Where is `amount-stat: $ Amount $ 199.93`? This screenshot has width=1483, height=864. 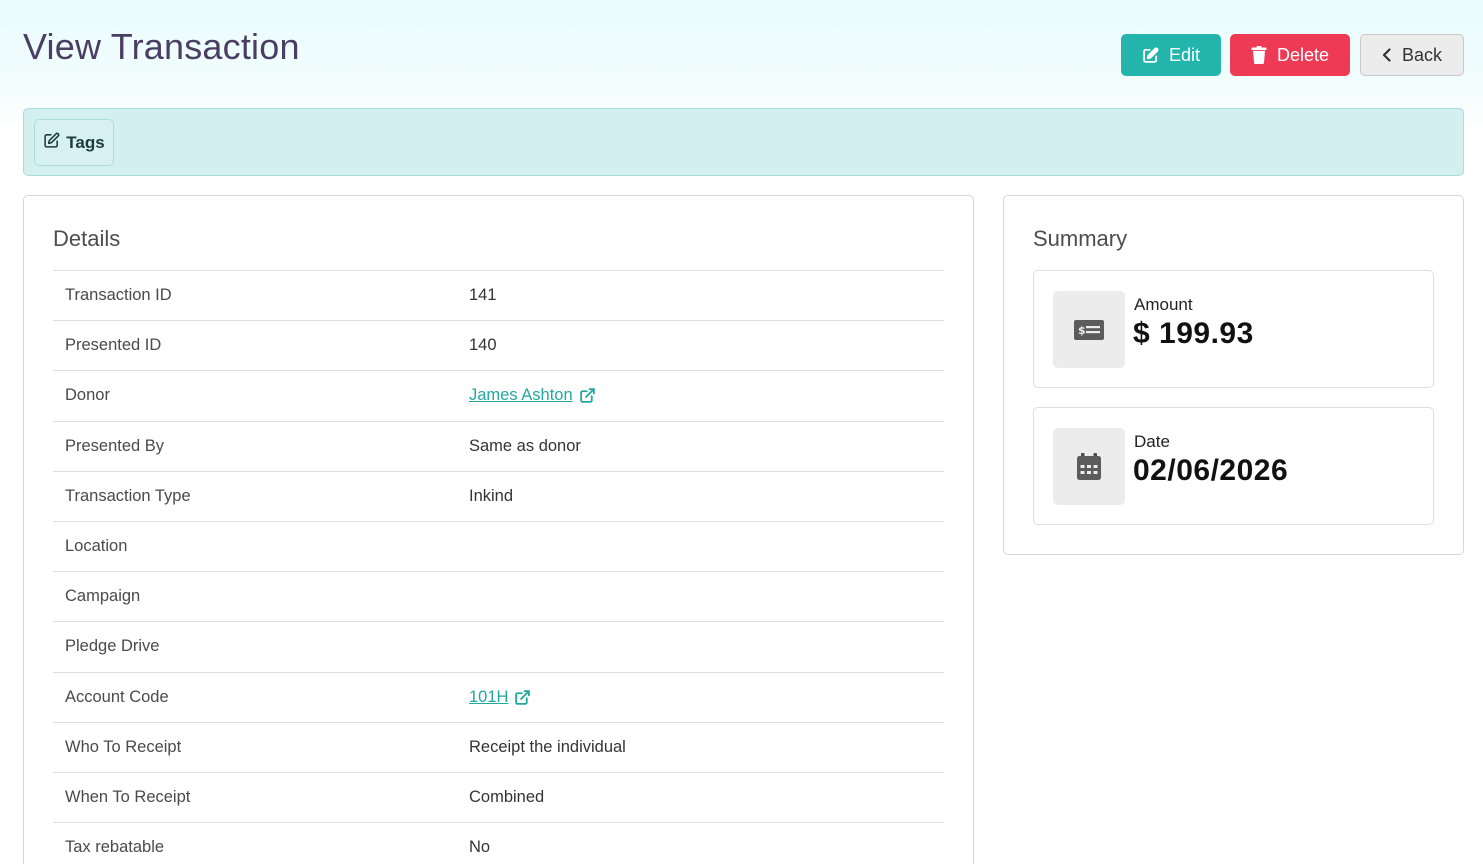 amount-stat: $ Amount $ 199.93 is located at coordinates (1233, 329).